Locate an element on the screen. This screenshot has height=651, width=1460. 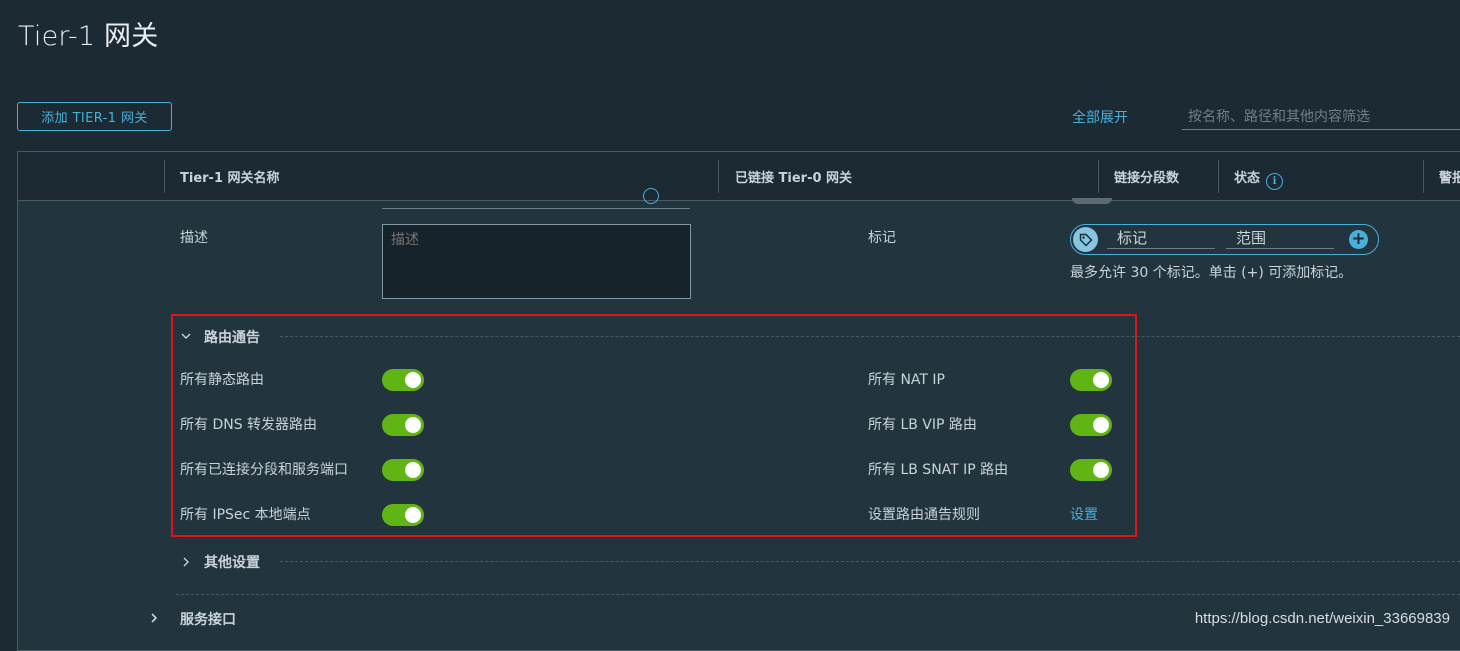
service-interfaces-title: 服务接口 is located at coordinates (208, 619).